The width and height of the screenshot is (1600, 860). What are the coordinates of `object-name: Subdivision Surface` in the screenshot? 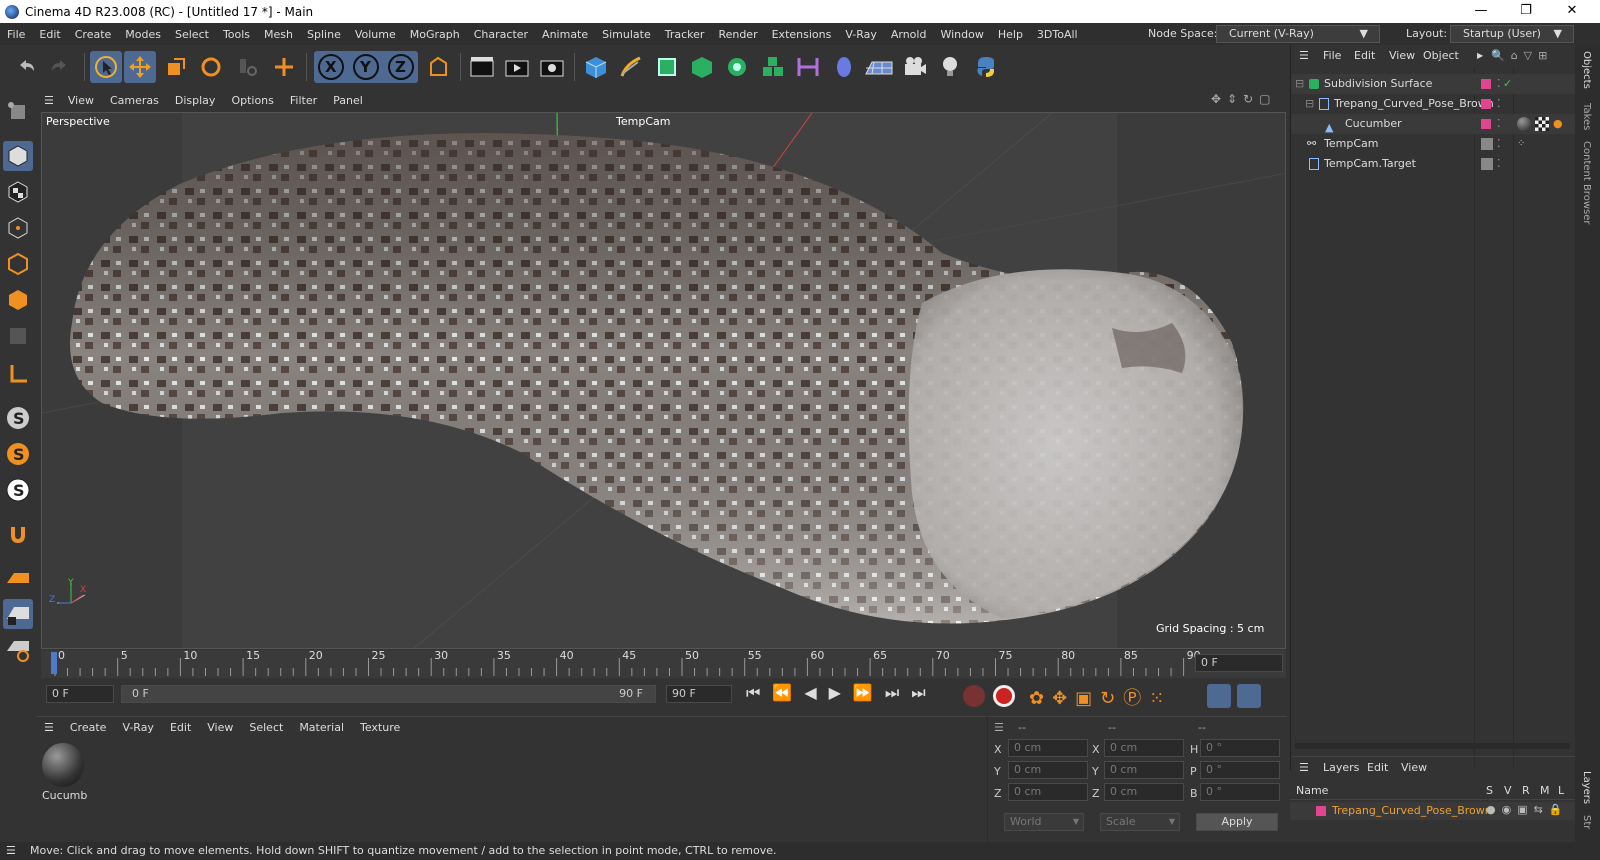 It's located at (1378, 84).